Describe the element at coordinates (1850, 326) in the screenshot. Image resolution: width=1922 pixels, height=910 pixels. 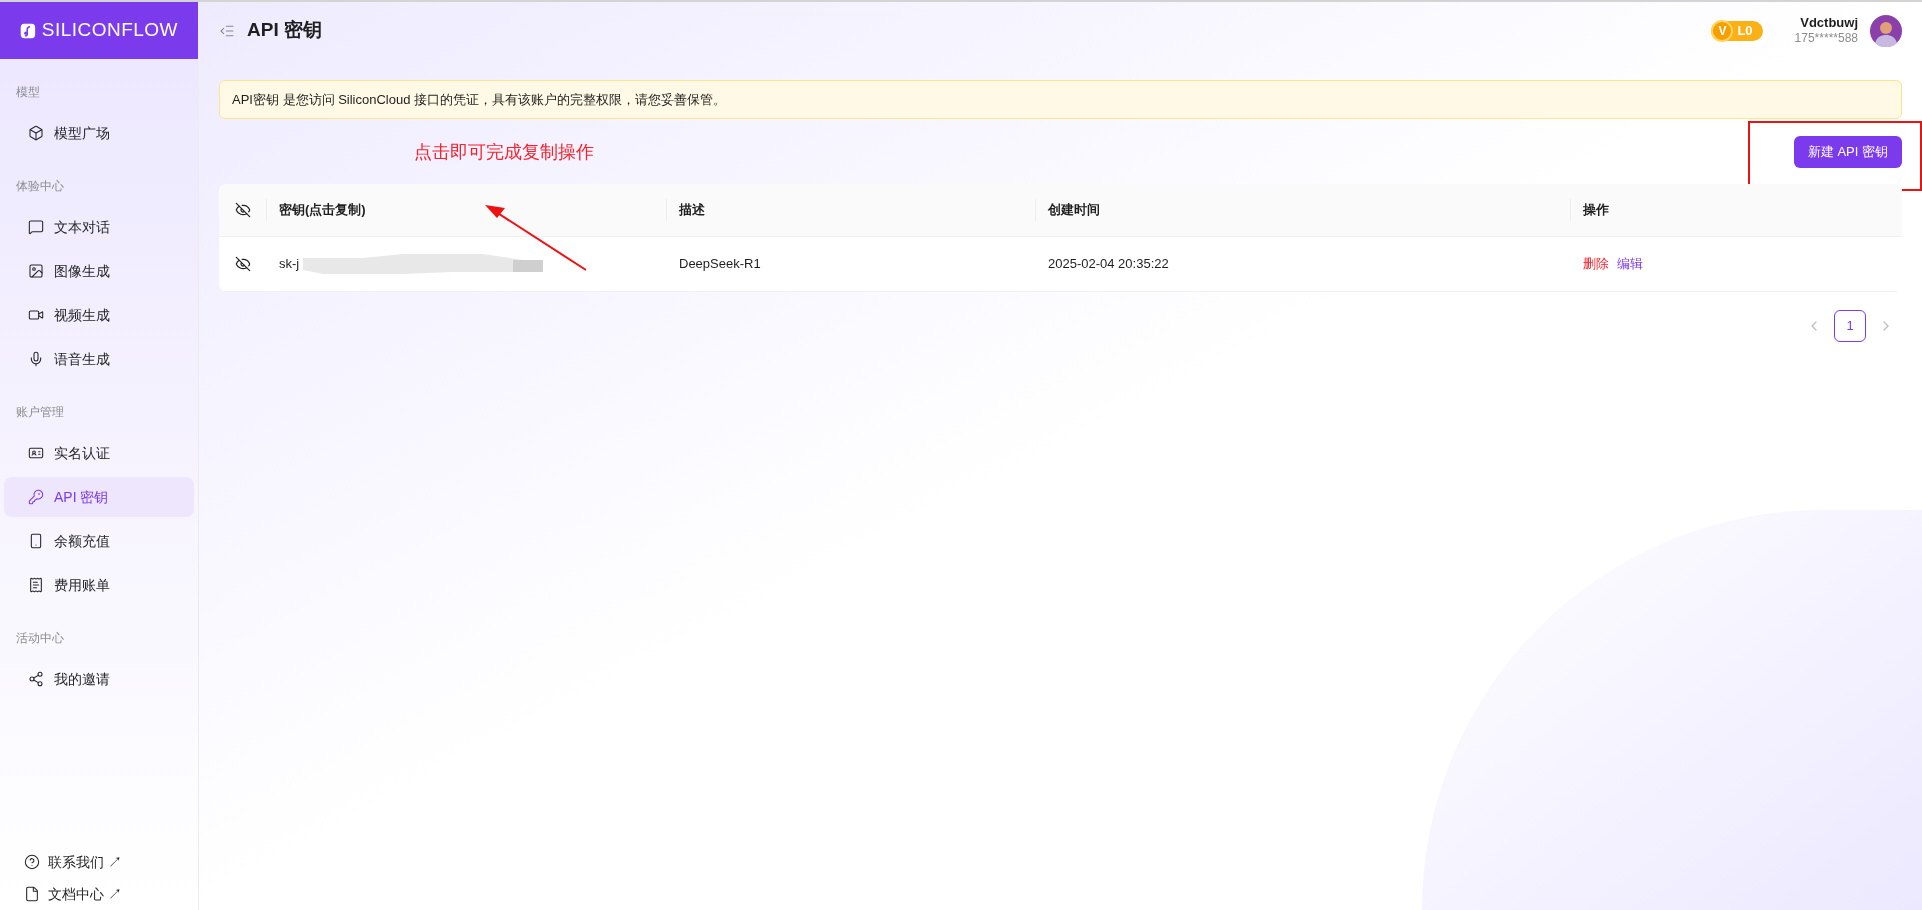
I see `page-button: 1` at that location.